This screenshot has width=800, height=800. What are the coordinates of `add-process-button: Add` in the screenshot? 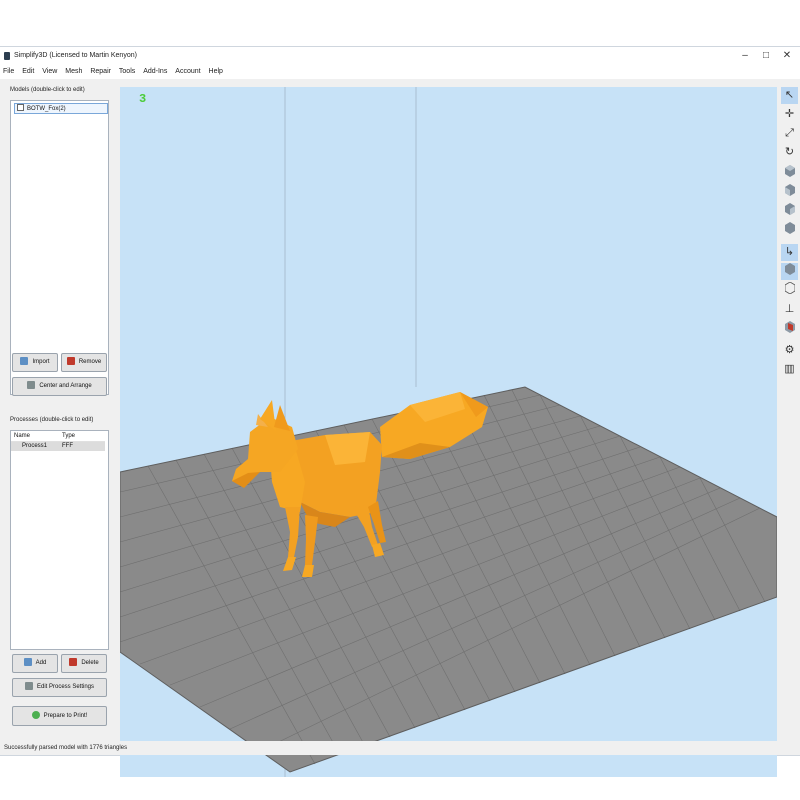 It's located at (35, 663).